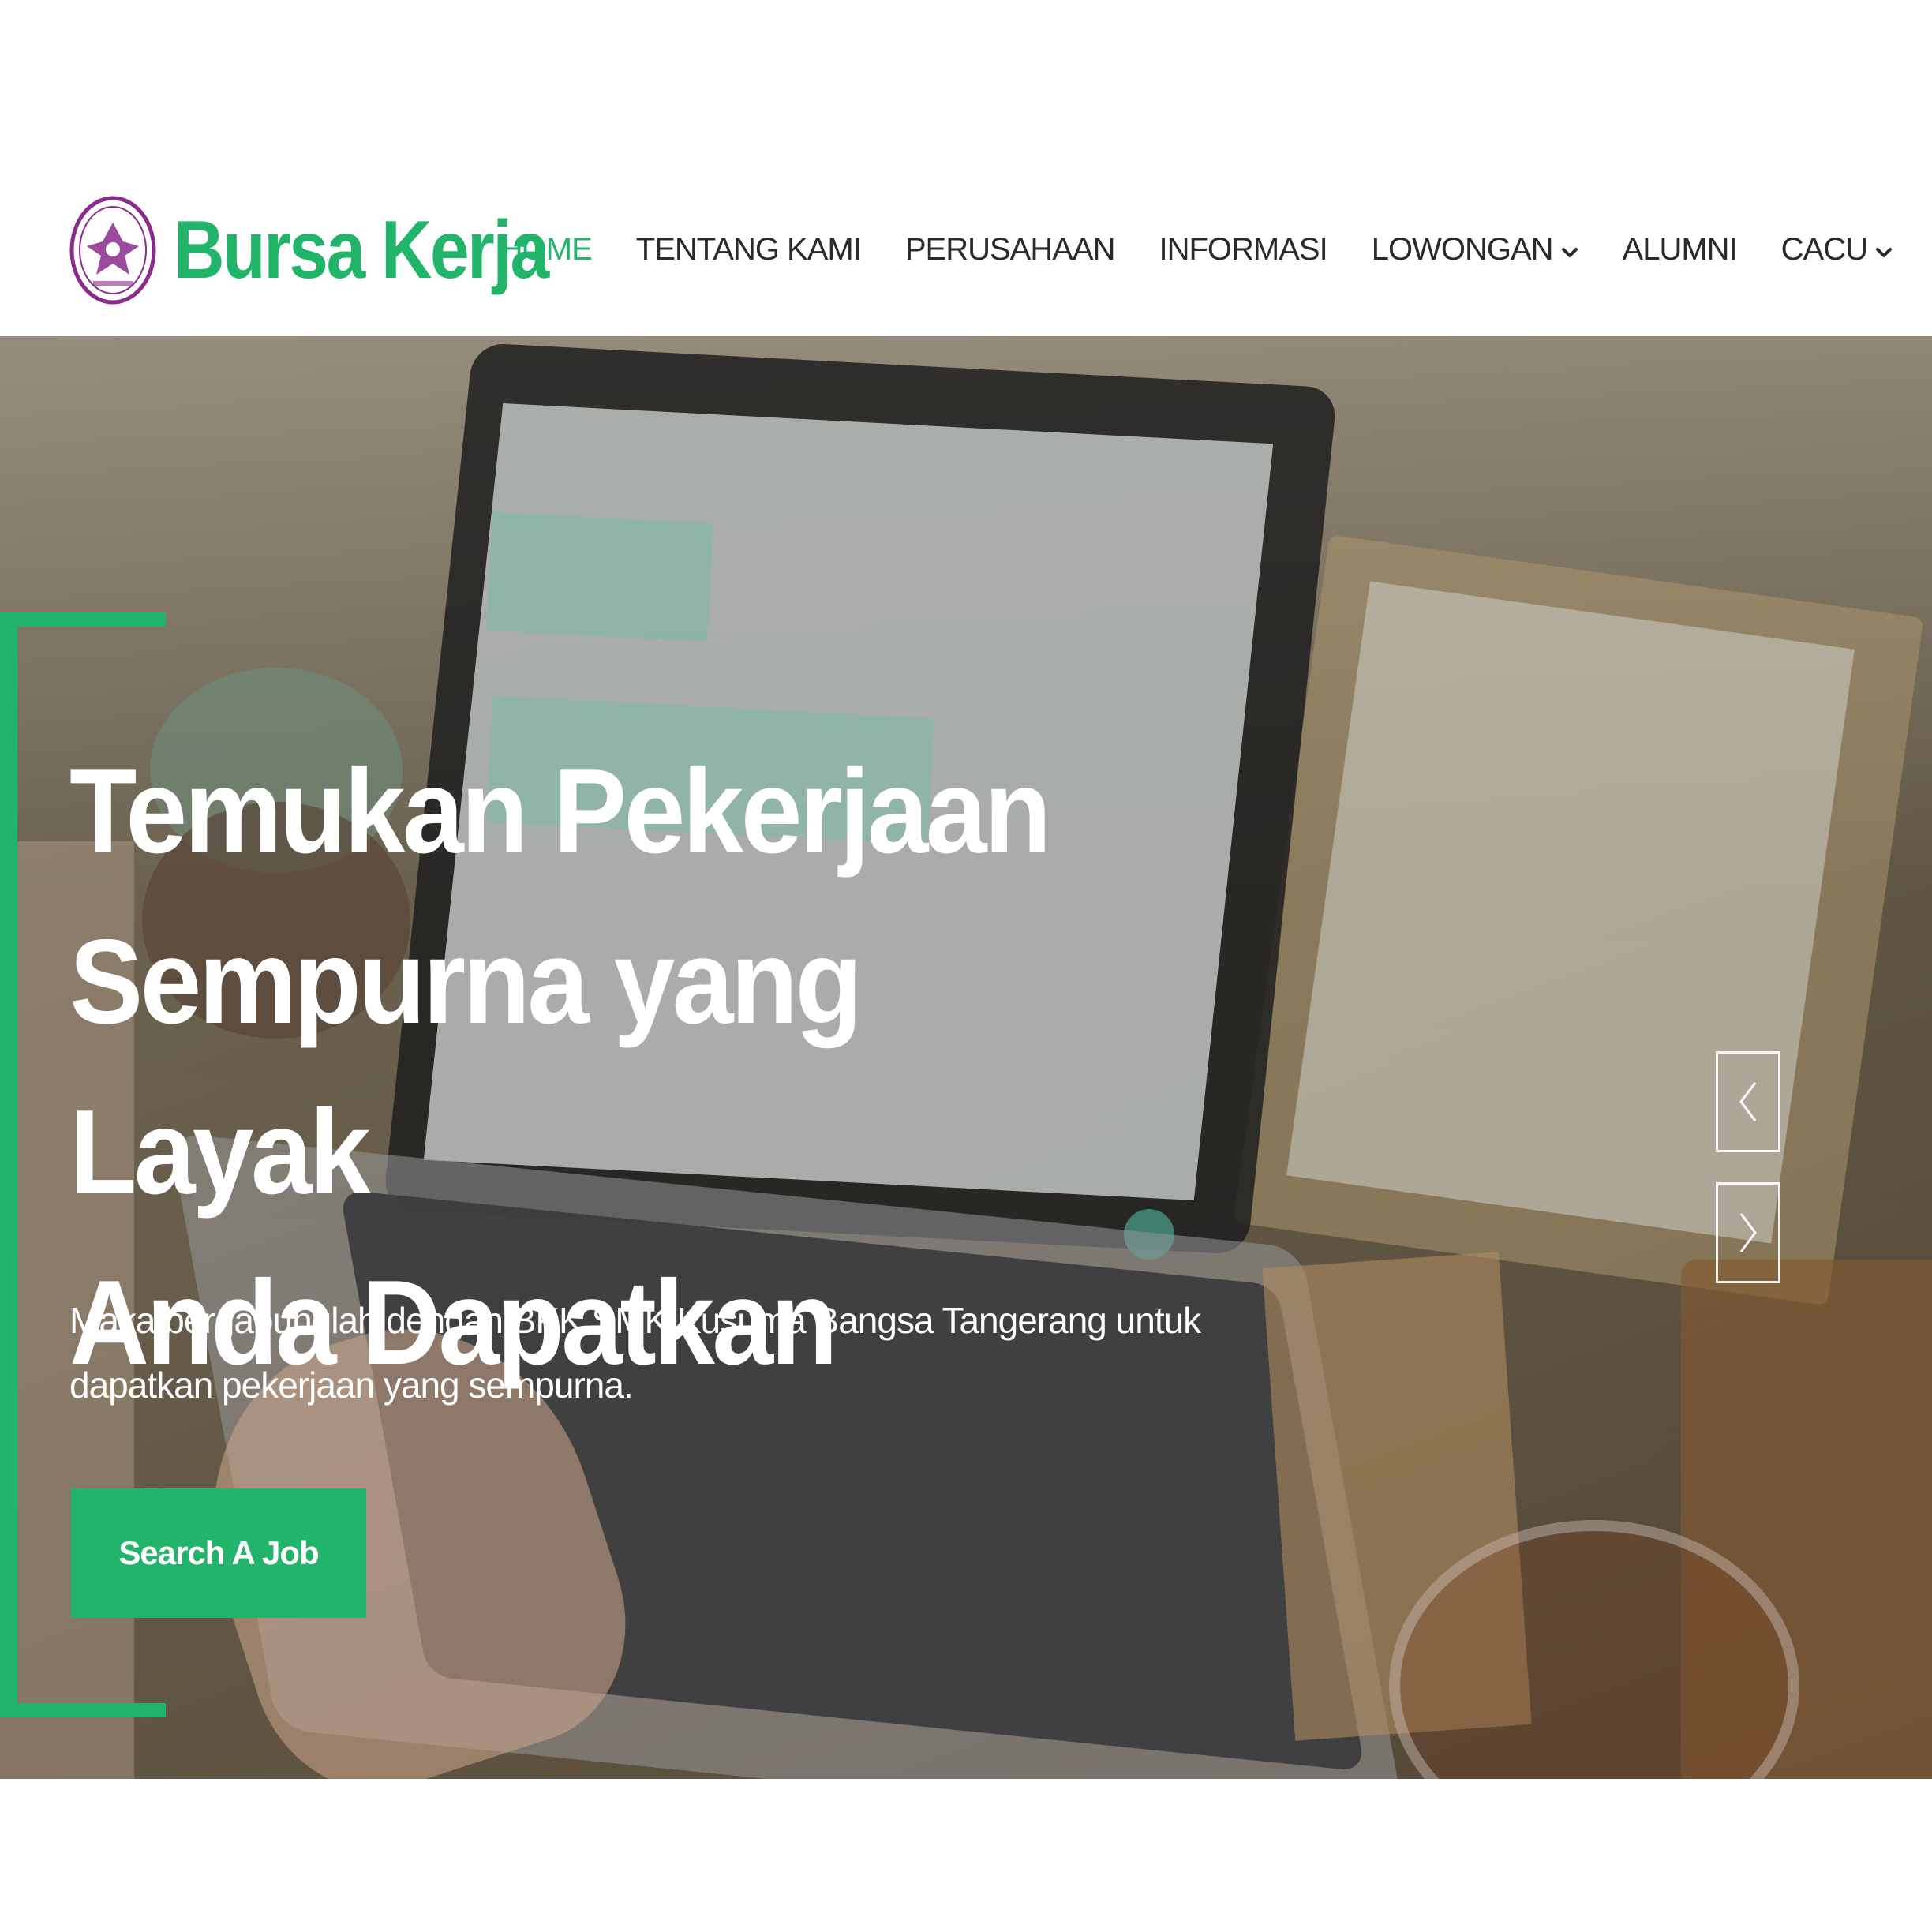 Image resolution: width=1932 pixels, height=1932 pixels. I want to click on nav-item-perusahaan: PERUSAHAAN, so click(1010, 249).